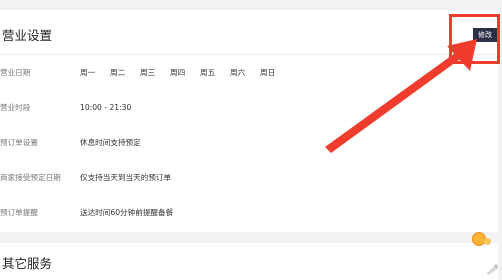  I want to click on day-wednesday: 周三, so click(148, 72).